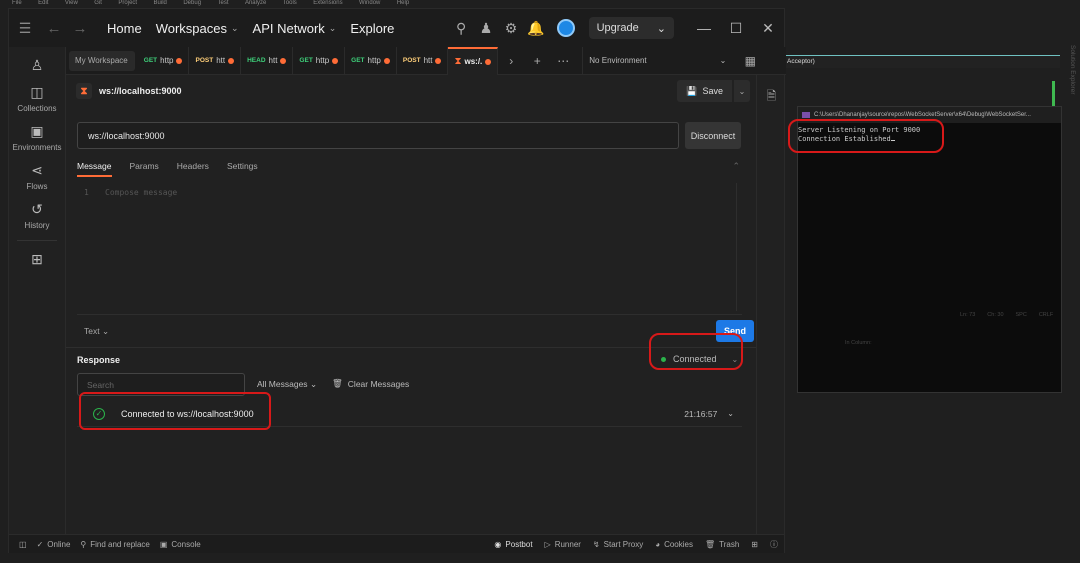  Describe the element at coordinates (1046, 315) in the screenshot. I see `ide-line-ending: CRLF` at that location.